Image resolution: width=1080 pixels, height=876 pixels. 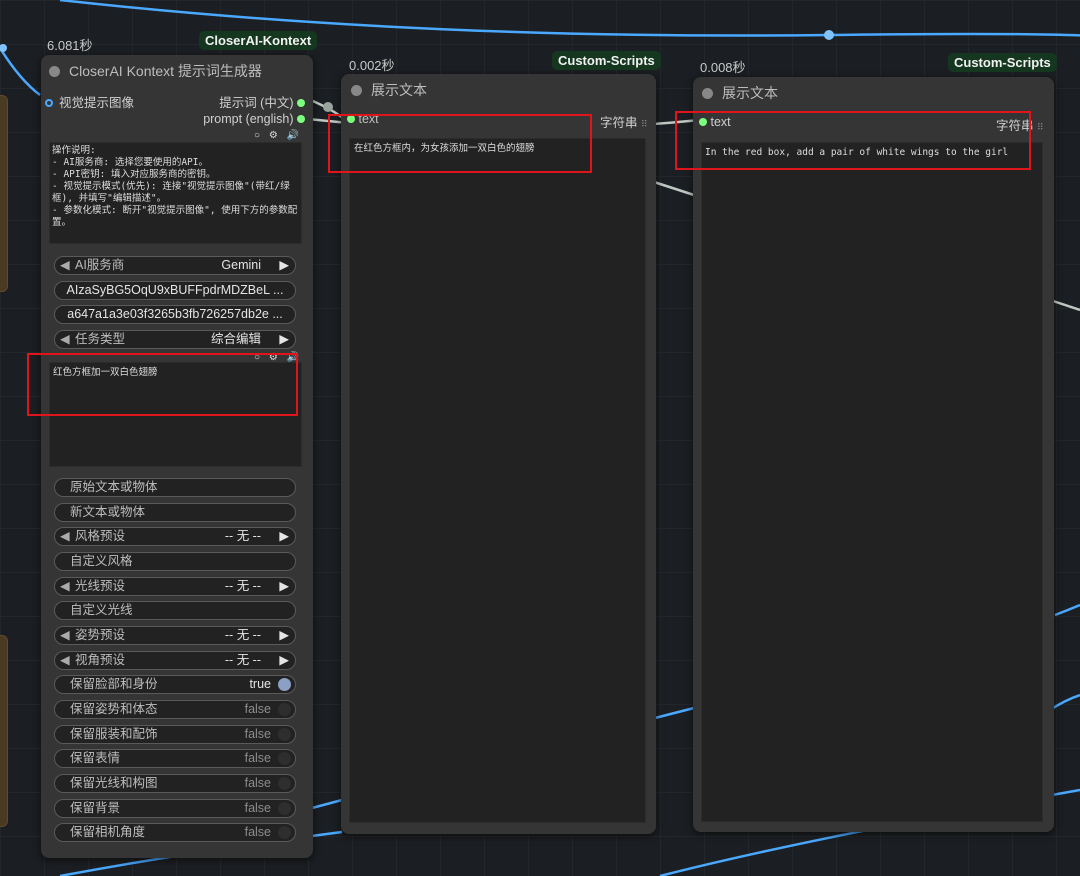 What do you see at coordinates (606, 60) in the screenshot?
I see `node2-badge: Custom-Scripts` at bounding box center [606, 60].